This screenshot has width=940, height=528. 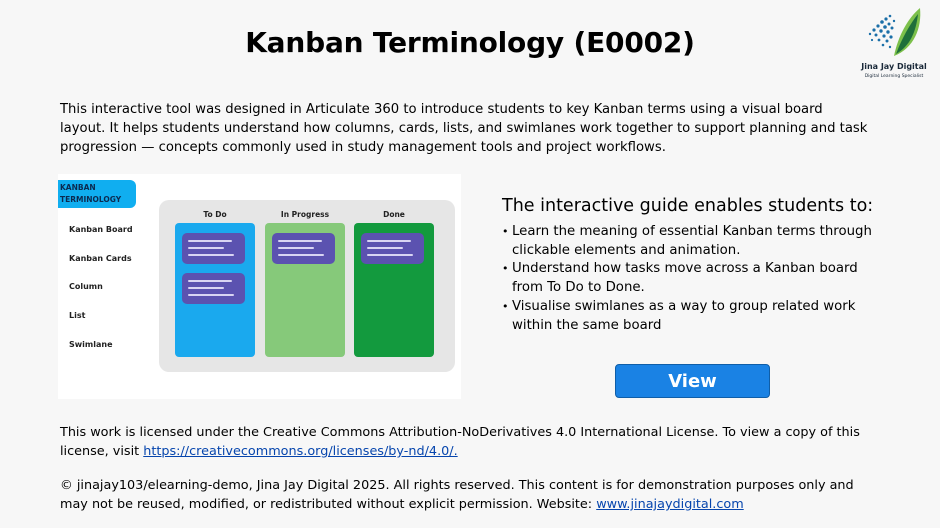 I want to click on preview-nav-item: Column, so click(x=86, y=286).